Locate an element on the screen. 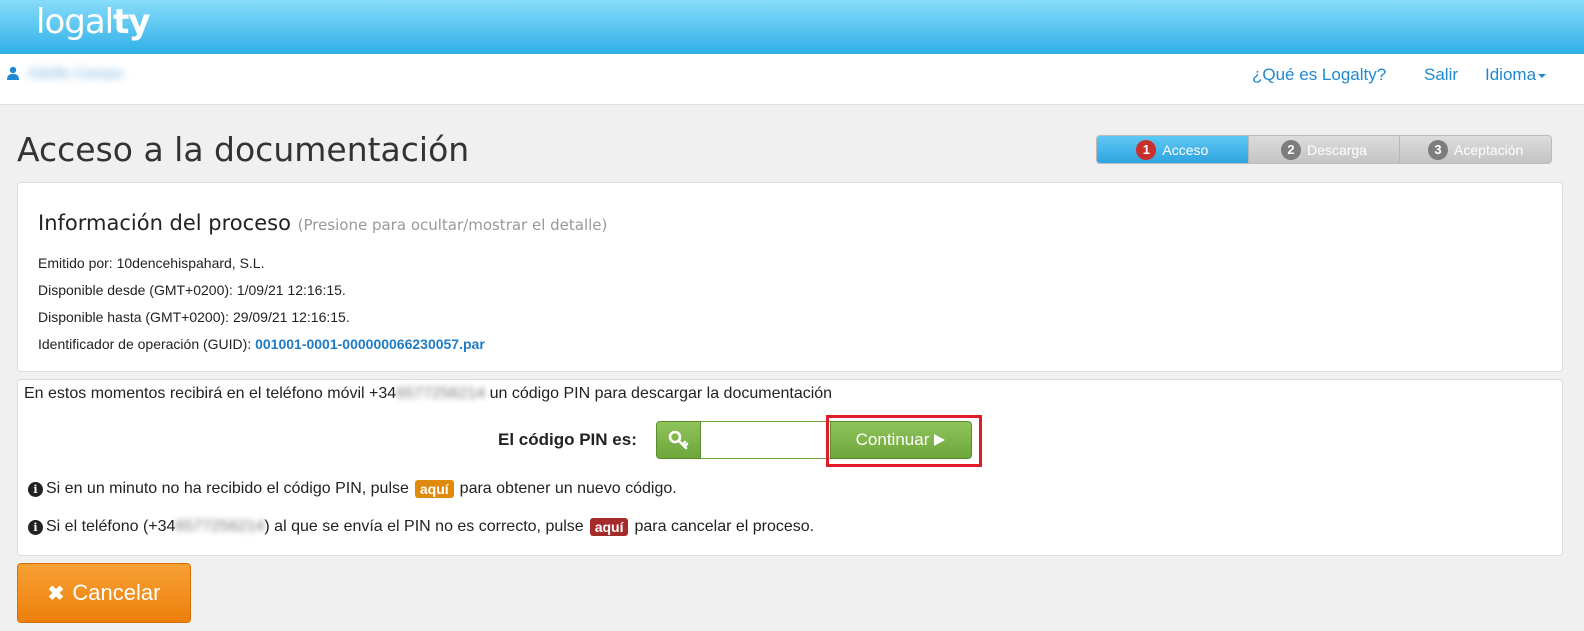 The height and width of the screenshot is (631, 1584). what-is-logalty-link: ¿Qué es Logalty? is located at coordinates (1319, 75).